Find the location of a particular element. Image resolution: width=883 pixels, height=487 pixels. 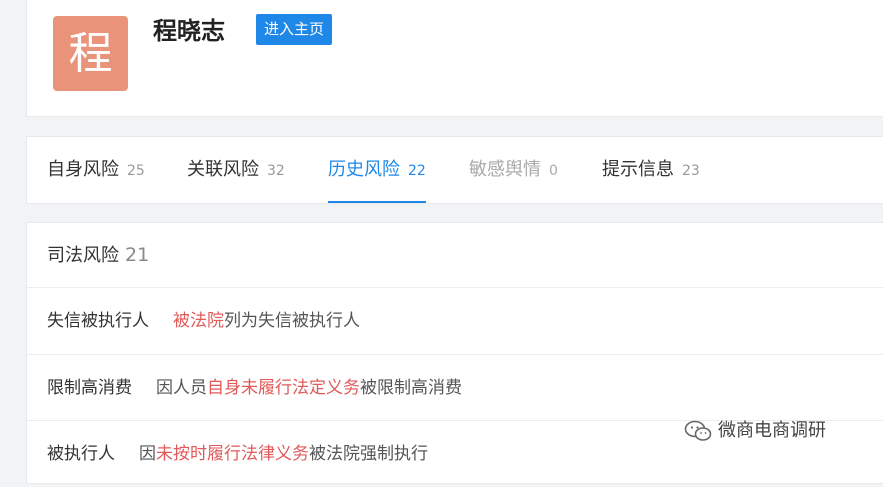

risk-tabs: 自身风险 25 关联风险 32 历史风险 22 敏感舆情 0 提示信息 23 is located at coordinates (454, 170).